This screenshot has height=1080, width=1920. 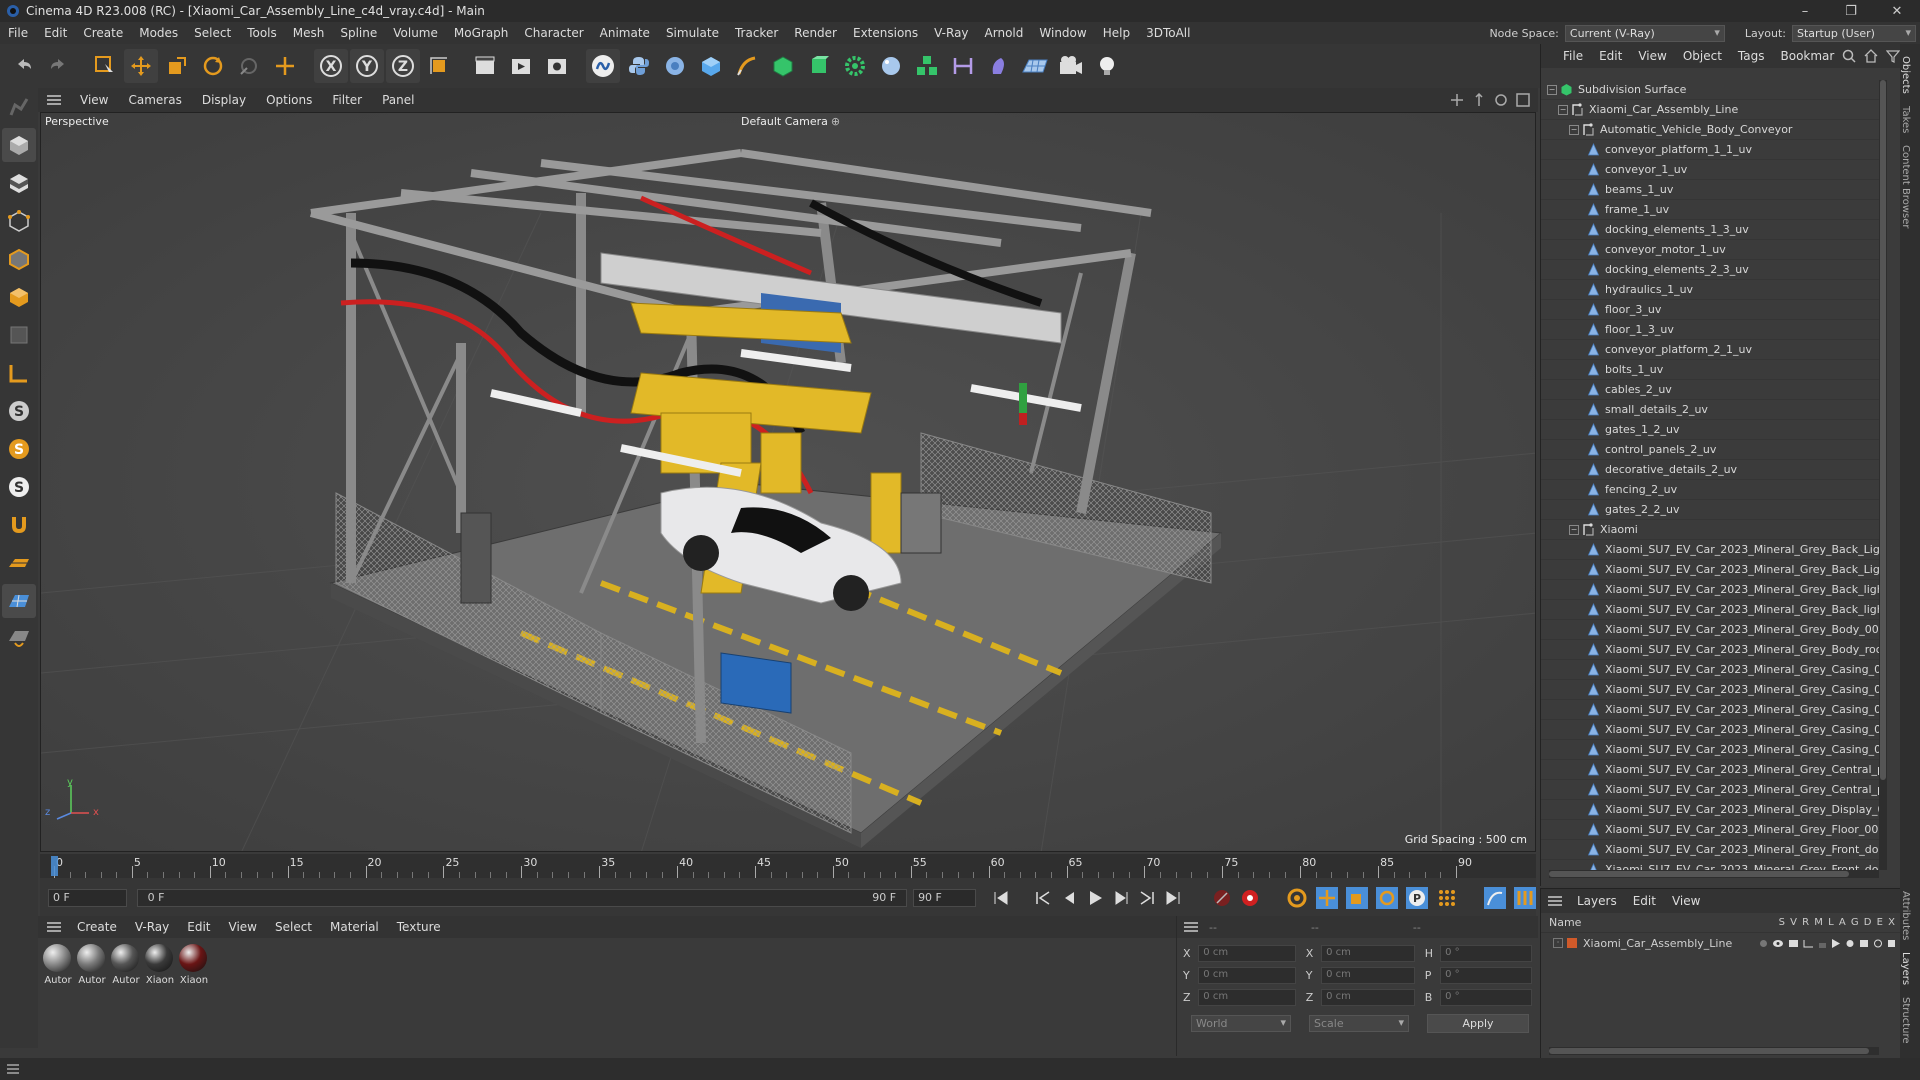 What do you see at coordinates (557, 66) in the screenshot?
I see `render-settings-button` at bounding box center [557, 66].